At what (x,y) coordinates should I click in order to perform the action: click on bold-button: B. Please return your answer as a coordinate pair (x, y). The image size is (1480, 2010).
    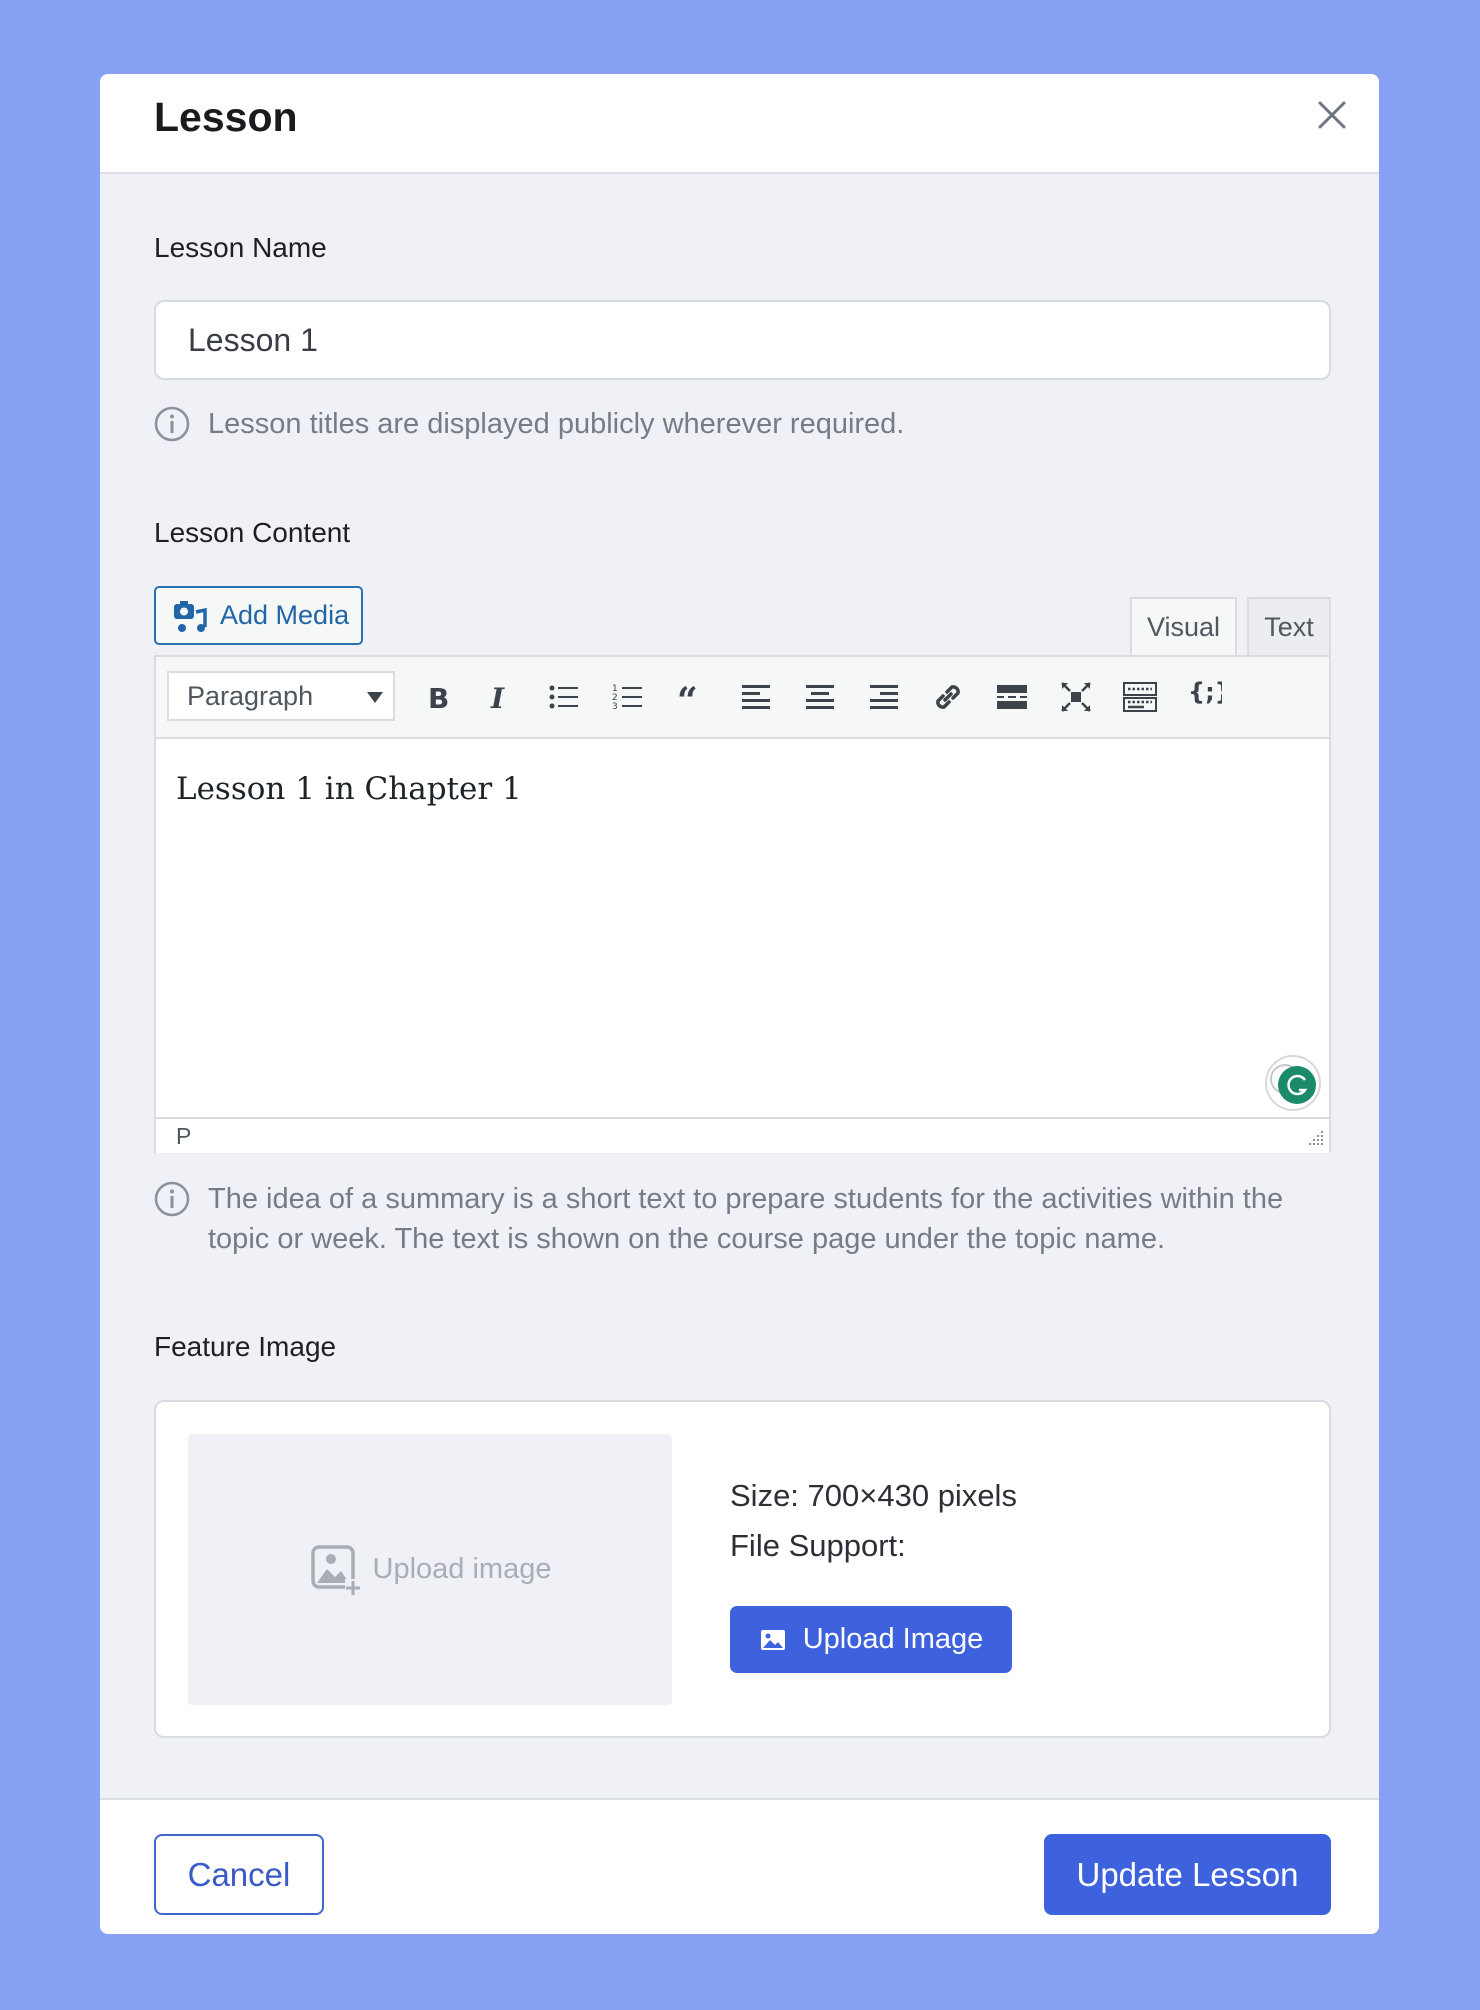
    Looking at the image, I should click on (437, 697).